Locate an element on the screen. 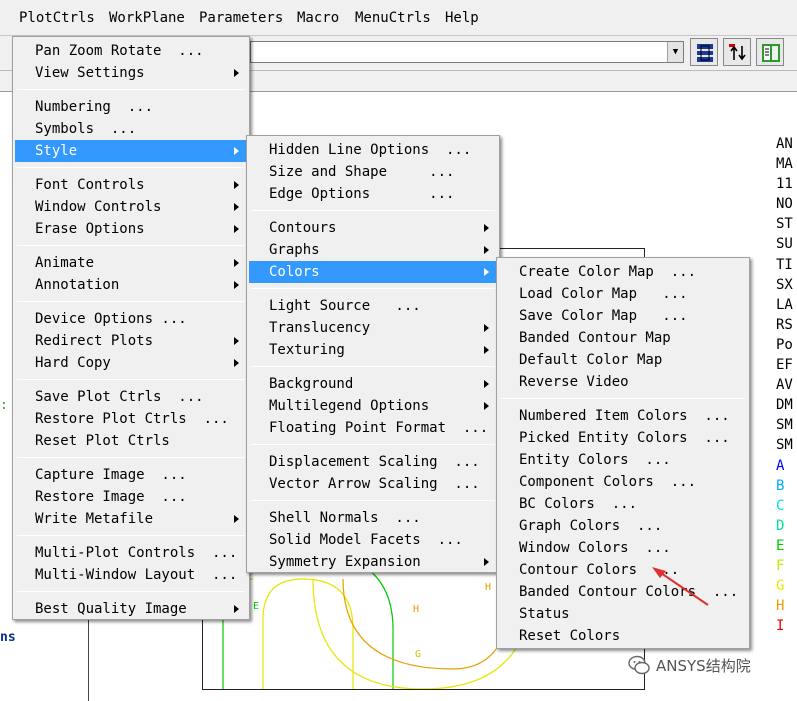 The height and width of the screenshot is (701, 797). plotctrls-menu-item: Reset Plot Ctrls is located at coordinates (131, 441).